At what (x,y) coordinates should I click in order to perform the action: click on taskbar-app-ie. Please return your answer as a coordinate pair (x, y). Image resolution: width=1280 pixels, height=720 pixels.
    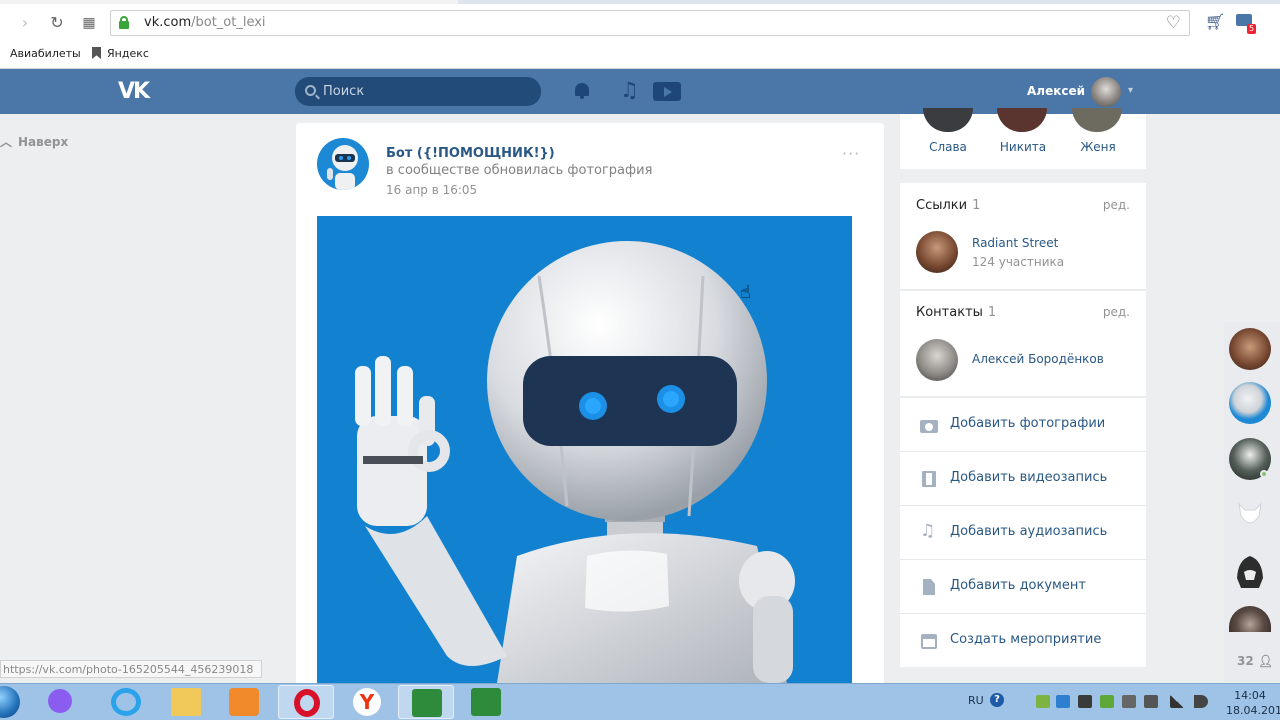
    Looking at the image, I should click on (126, 702).